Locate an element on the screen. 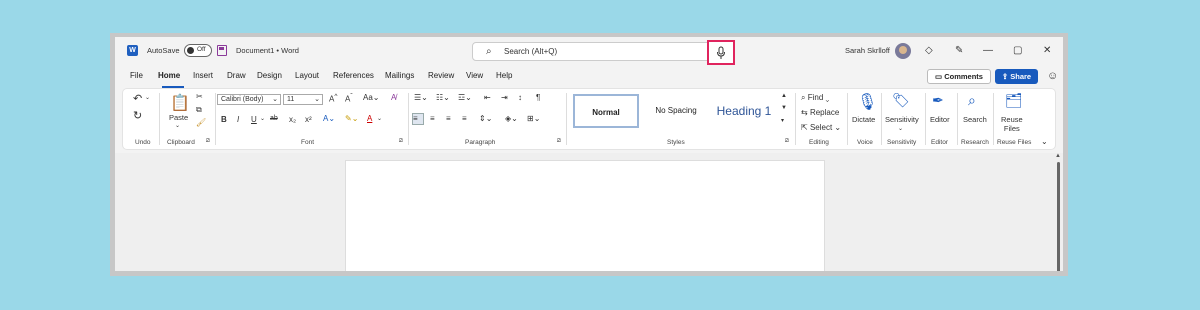  user-name: Sarah Skrlloff is located at coordinates (867, 50).